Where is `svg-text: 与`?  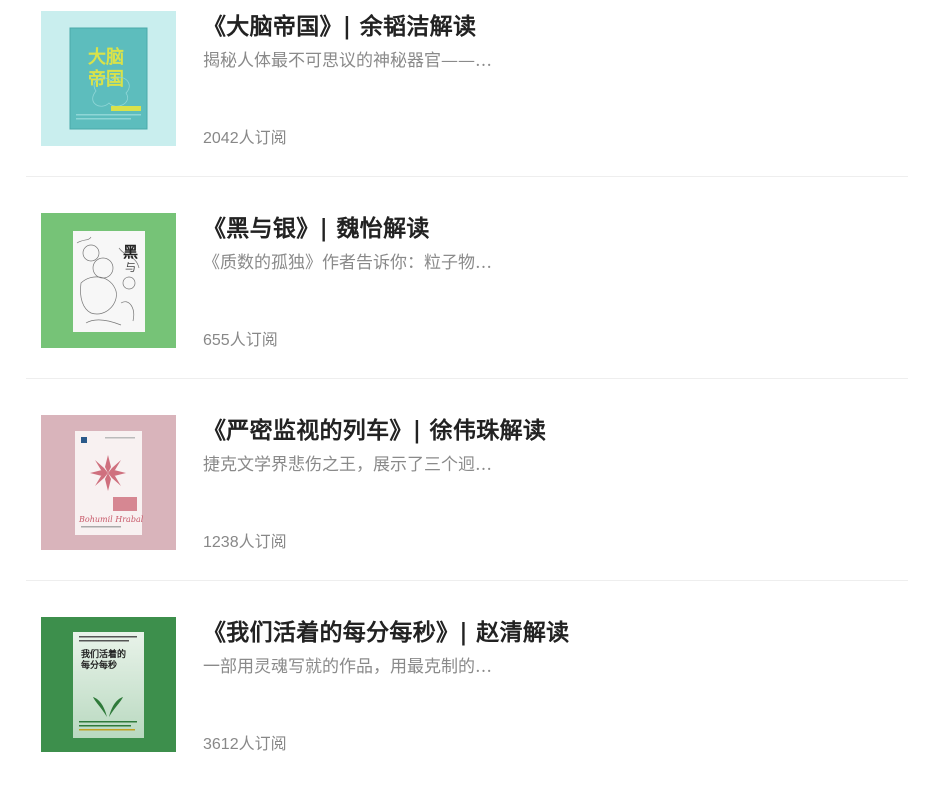 svg-text: 与 is located at coordinates (130, 267).